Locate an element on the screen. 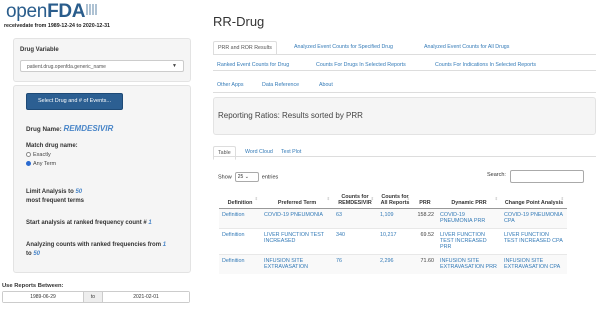 The image size is (596, 310). results-heading: Reporting Ratios: Results sorted by PRR is located at coordinates (290, 115).